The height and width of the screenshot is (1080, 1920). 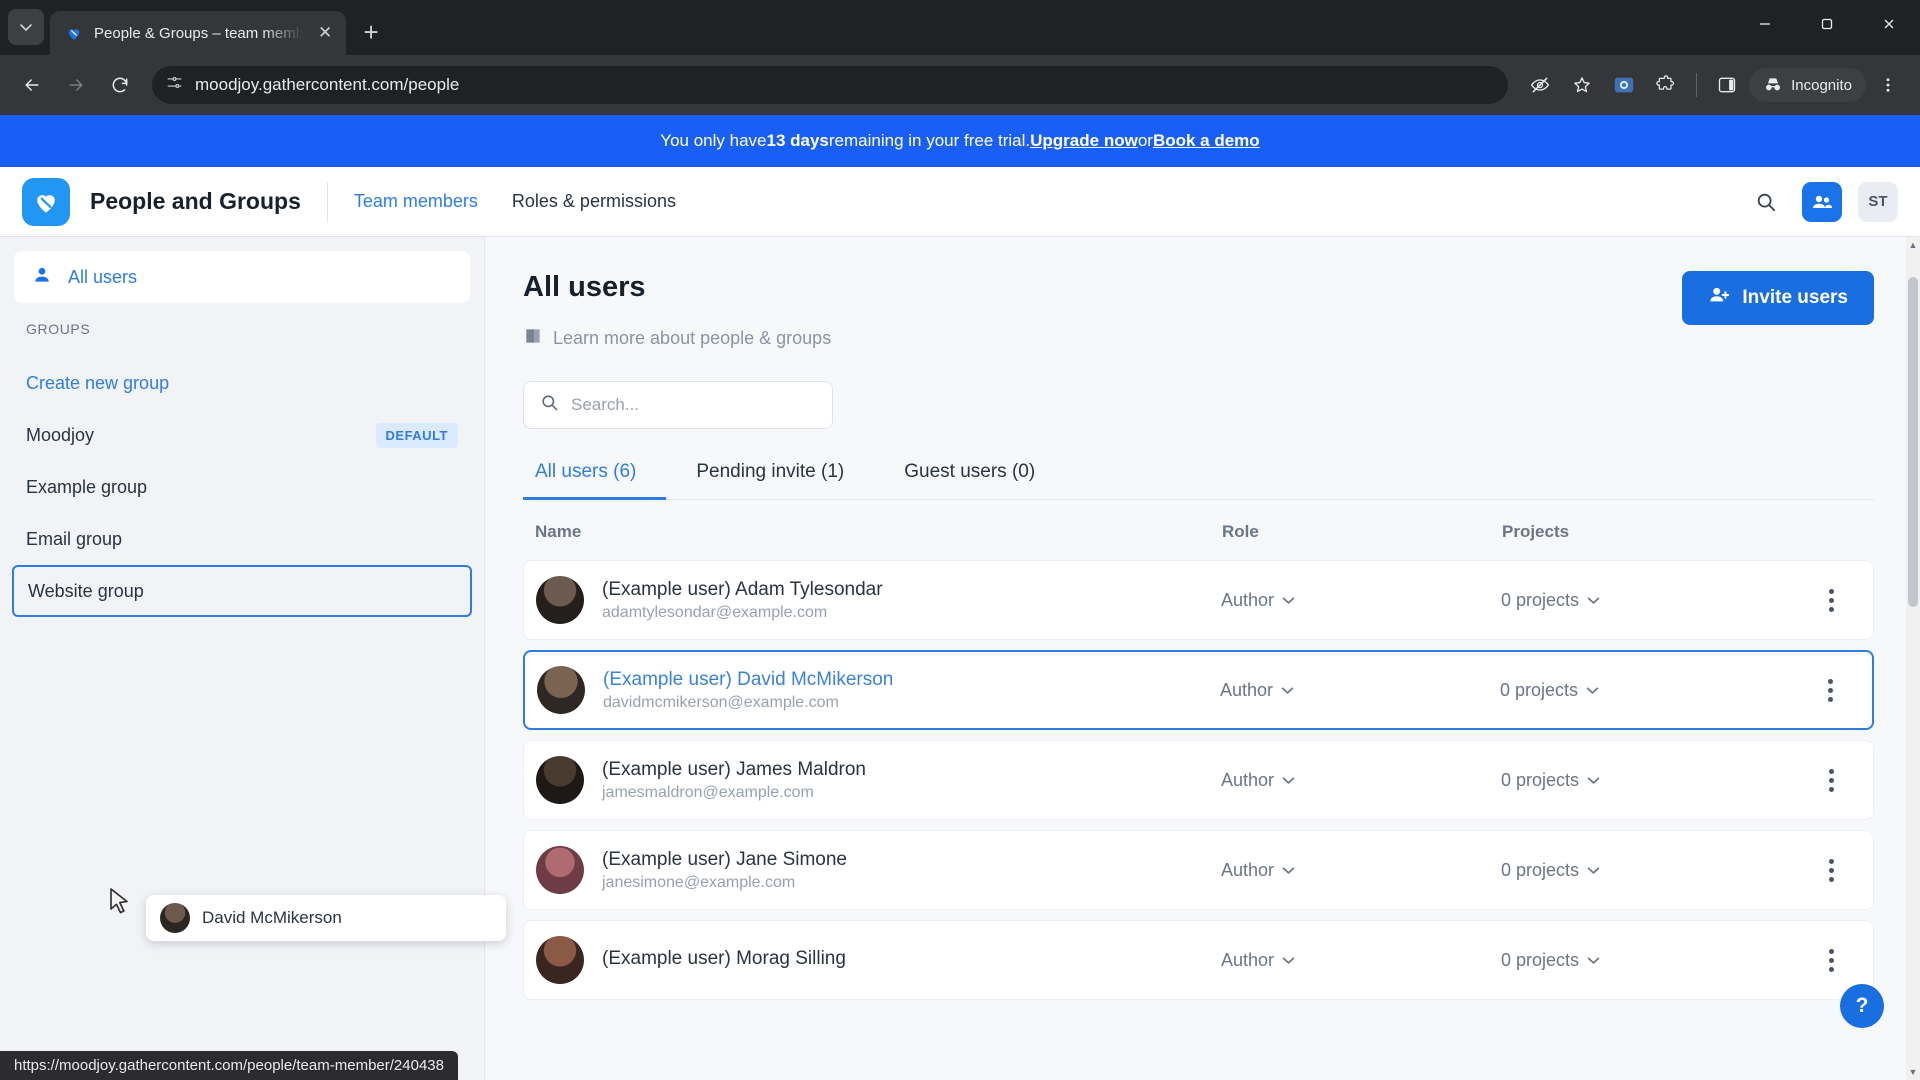 What do you see at coordinates (969, 480) in the screenshot?
I see `tab-guest-users: Guest users (0)` at bounding box center [969, 480].